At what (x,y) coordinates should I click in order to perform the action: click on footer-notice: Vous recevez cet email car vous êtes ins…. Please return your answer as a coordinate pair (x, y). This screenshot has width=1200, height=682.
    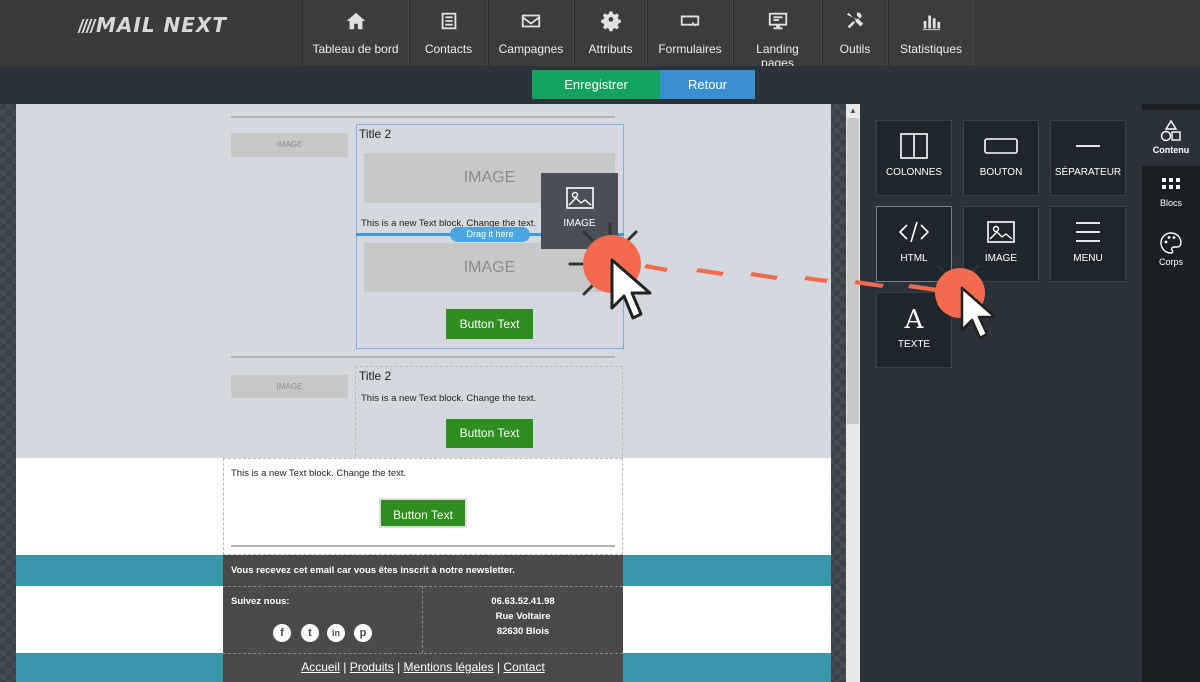
    Looking at the image, I should click on (373, 570).